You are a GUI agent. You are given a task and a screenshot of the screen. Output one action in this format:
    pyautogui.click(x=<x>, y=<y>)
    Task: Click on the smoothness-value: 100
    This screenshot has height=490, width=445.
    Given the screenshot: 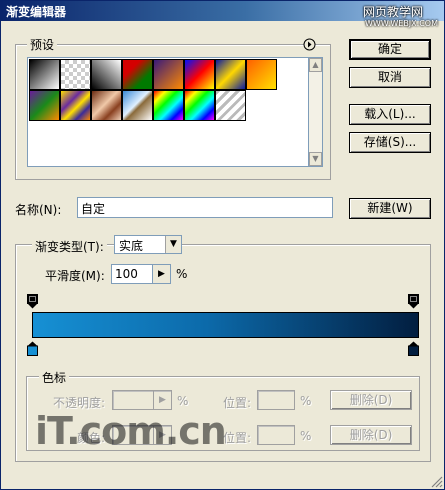 What is the action you would take?
    pyautogui.click(x=126, y=274)
    